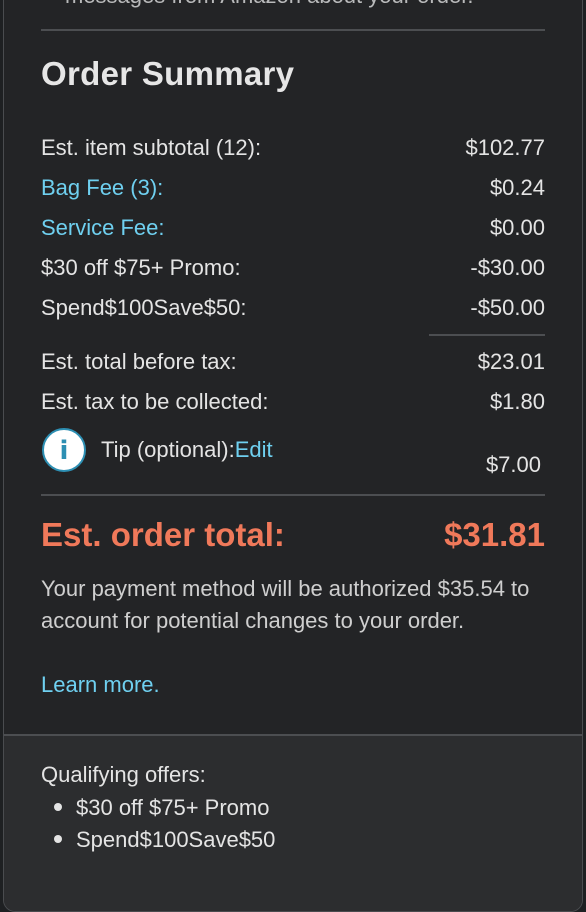  What do you see at coordinates (293, 270) in the screenshot?
I see `promo-row: $30 off $75+ Promo: -$30.00` at bounding box center [293, 270].